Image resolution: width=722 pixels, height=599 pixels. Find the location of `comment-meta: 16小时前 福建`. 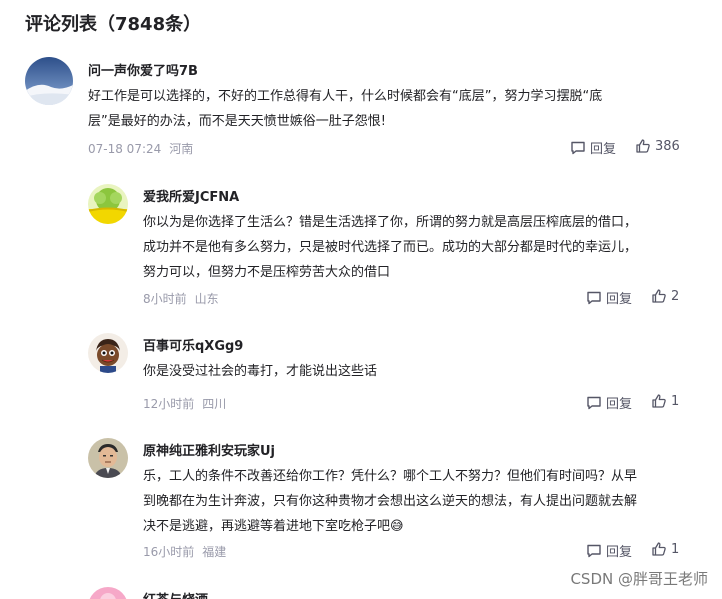

comment-meta: 16小时前 福建 is located at coordinates (184, 551).